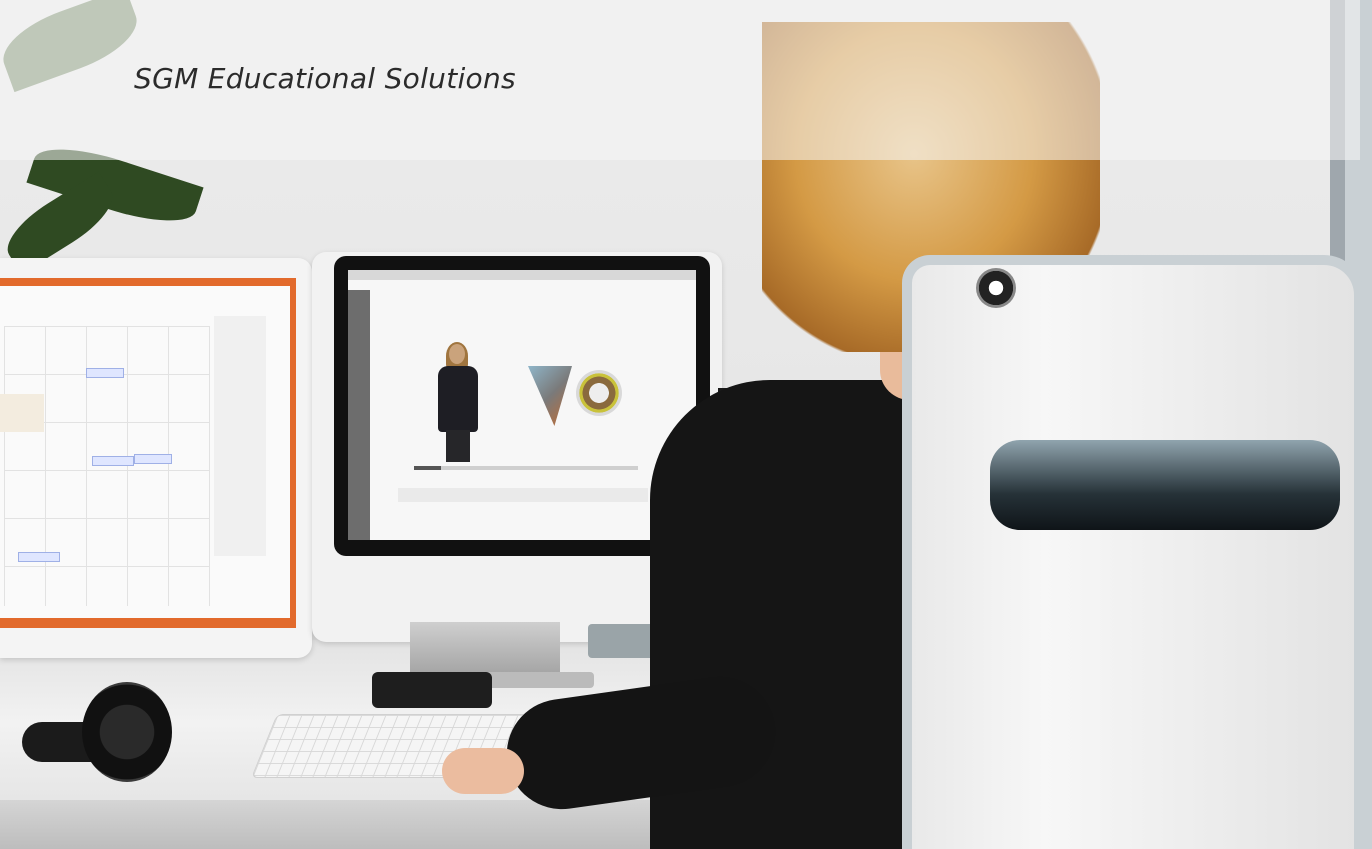 This screenshot has width=1372, height=849. I want to click on calendar-sidebar, so click(240, 436).